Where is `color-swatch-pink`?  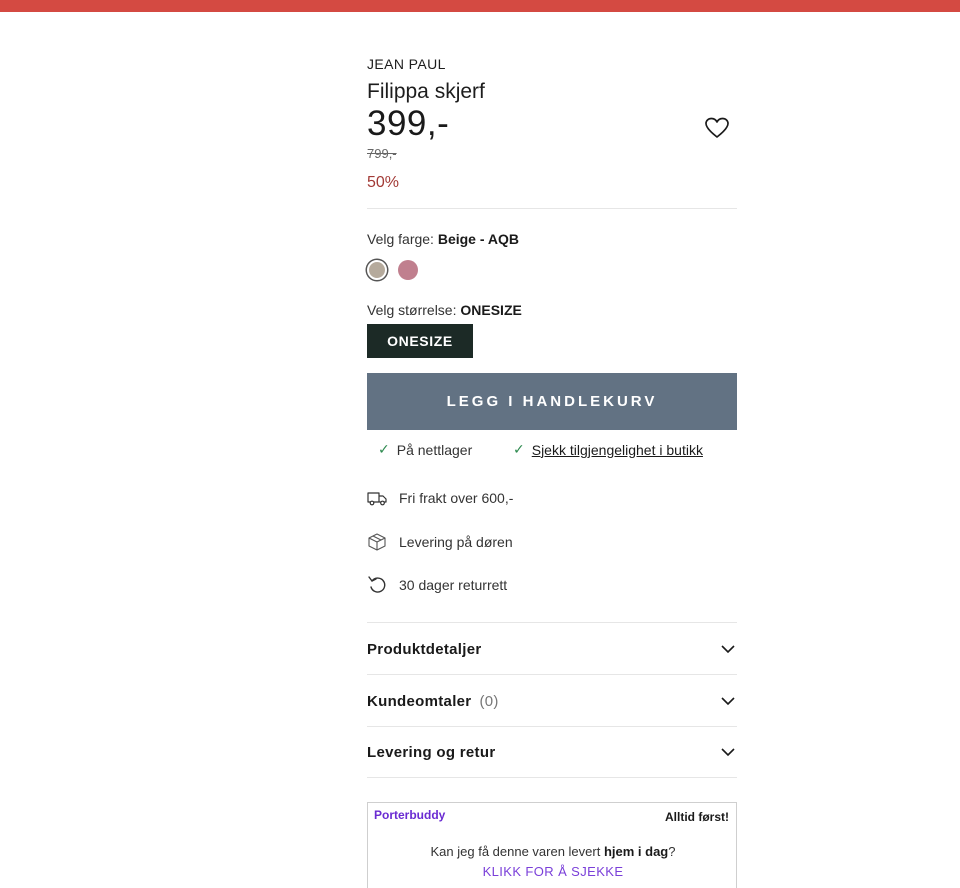 color-swatch-pink is located at coordinates (408, 270).